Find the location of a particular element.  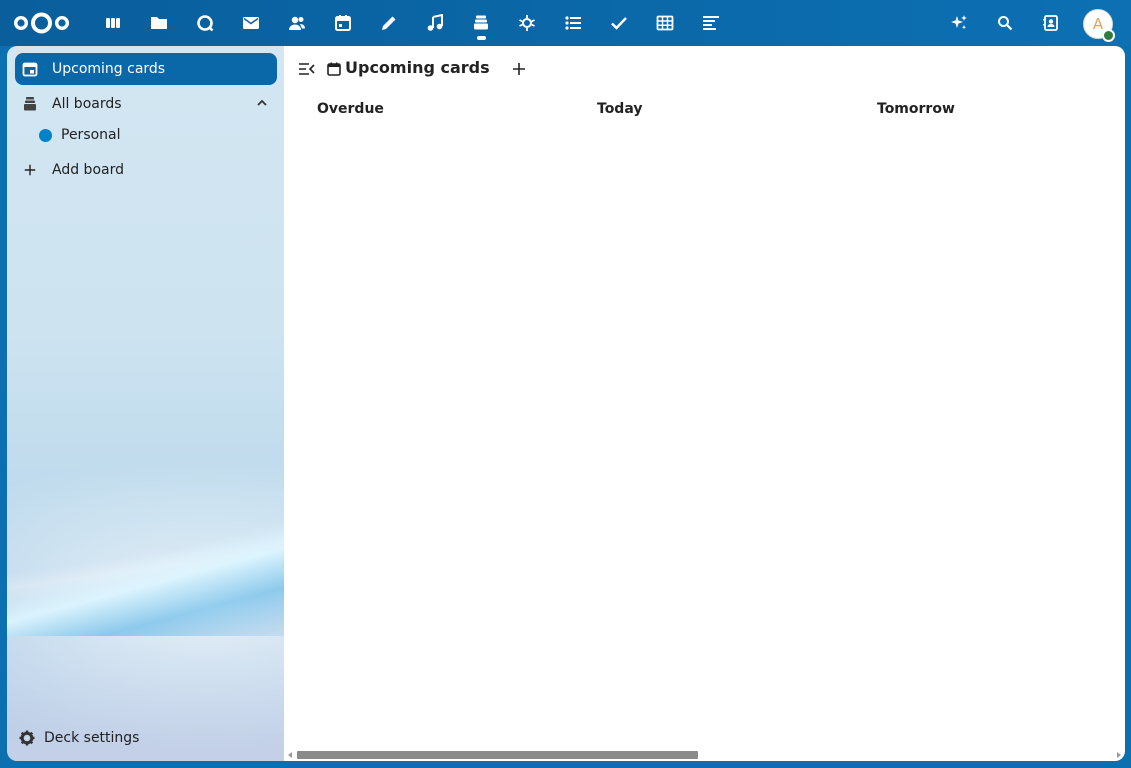

table-icon is located at coordinates (665, 23).